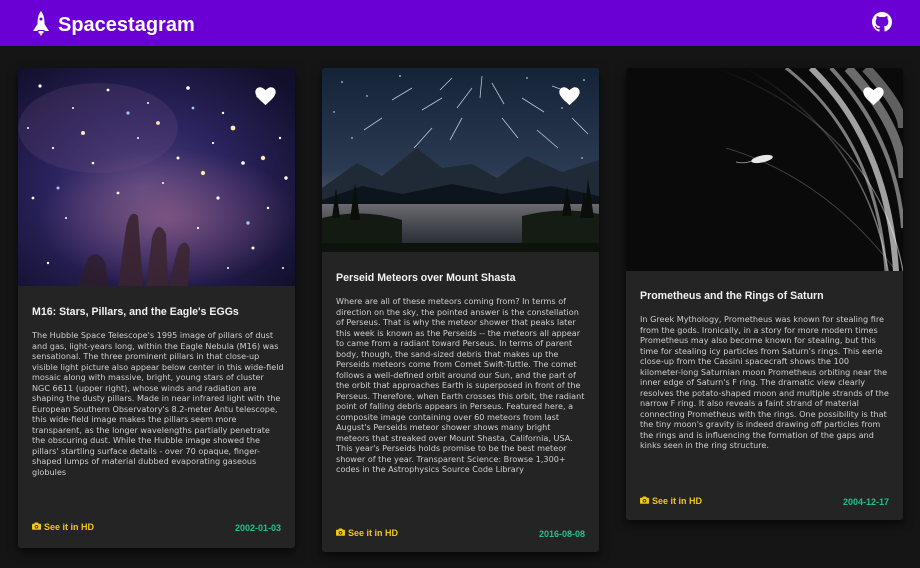 The width and height of the screenshot is (920, 568). What do you see at coordinates (882, 22) in the screenshot?
I see `github-icon` at bounding box center [882, 22].